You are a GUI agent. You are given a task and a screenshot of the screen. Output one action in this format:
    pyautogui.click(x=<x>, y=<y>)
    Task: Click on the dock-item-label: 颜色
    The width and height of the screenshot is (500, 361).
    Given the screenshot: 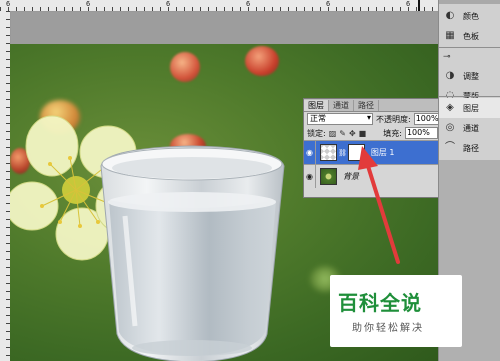 What is the action you would take?
    pyautogui.click(x=471, y=16)
    